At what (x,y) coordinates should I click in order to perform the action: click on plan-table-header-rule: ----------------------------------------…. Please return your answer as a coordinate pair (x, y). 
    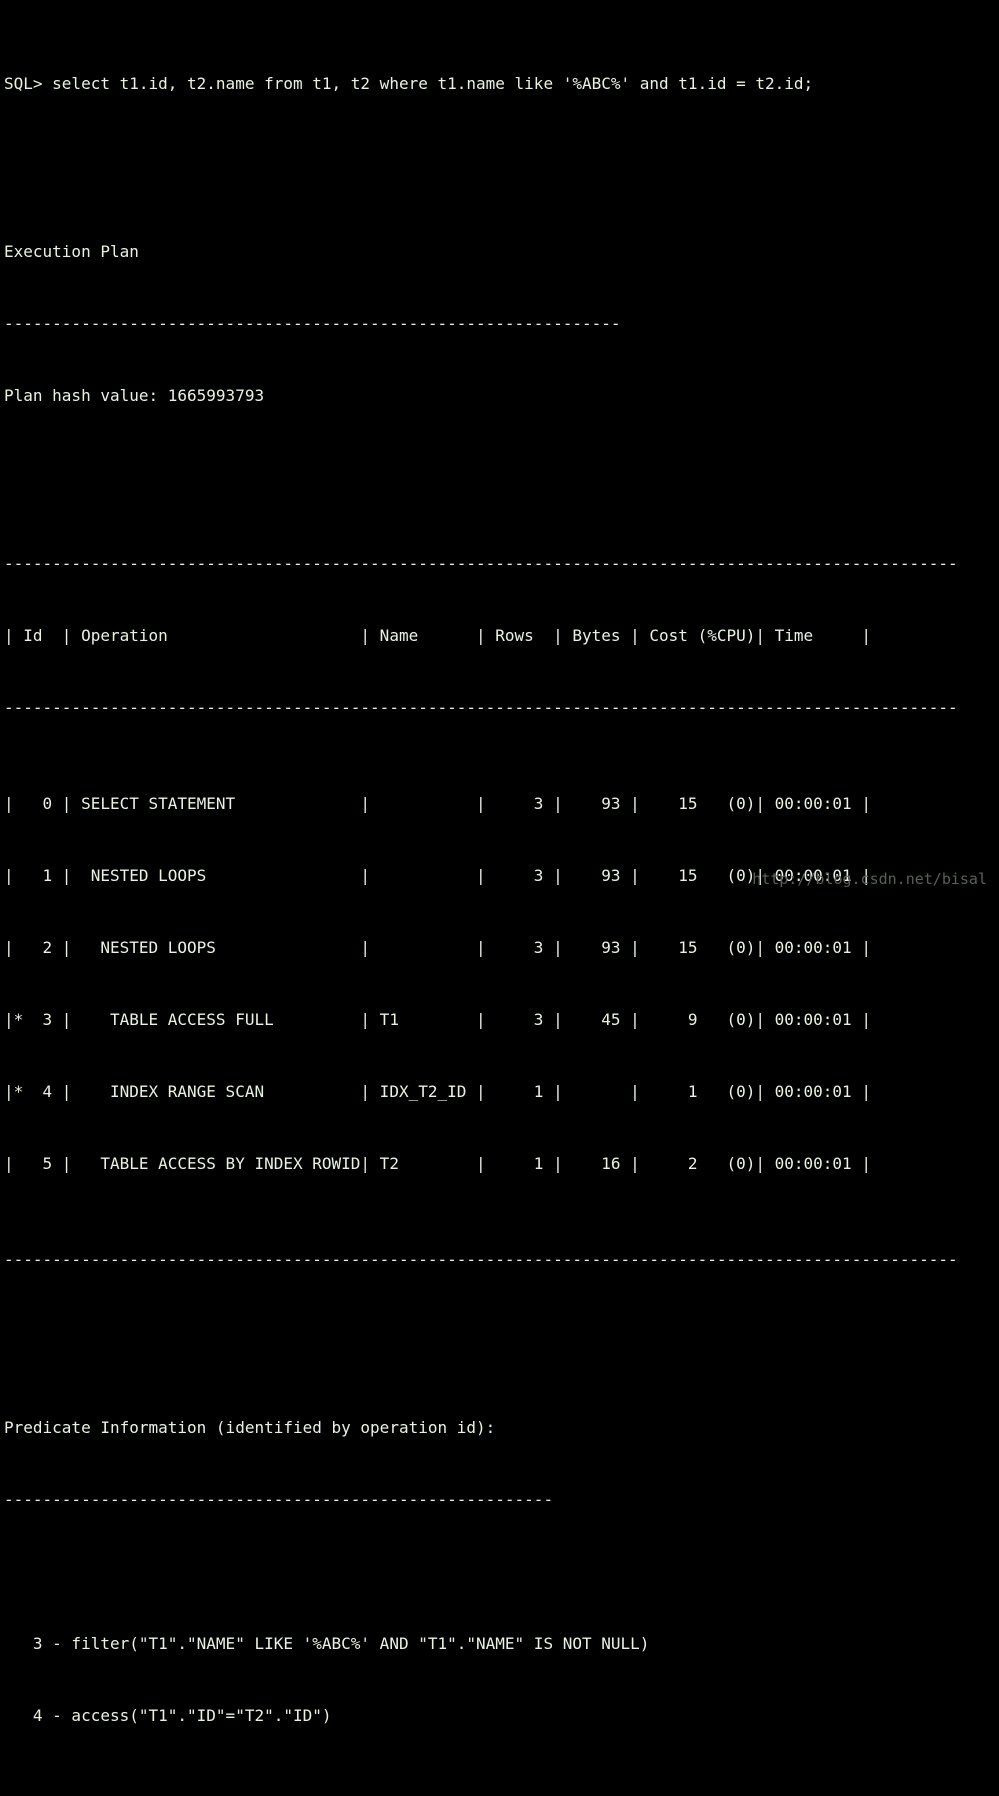
    Looking at the image, I should click on (481, 707).